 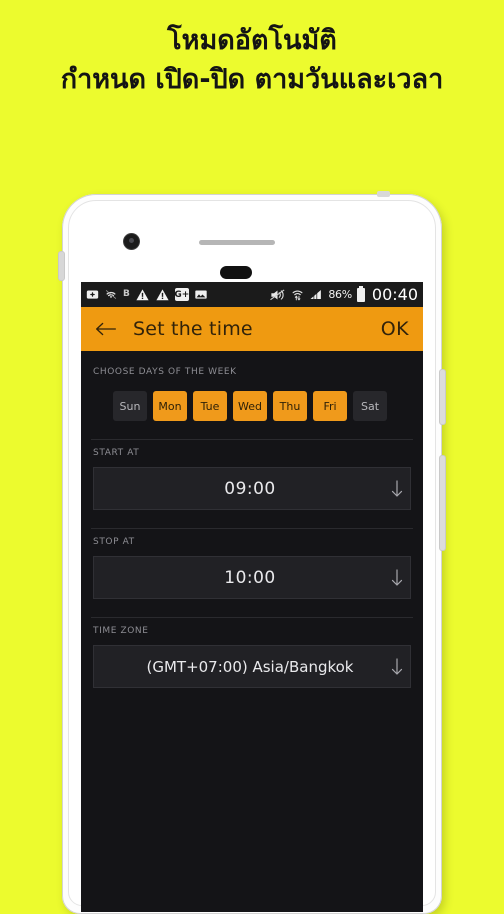 I want to click on day-chip-sun: Sun, so click(x=130, y=406).